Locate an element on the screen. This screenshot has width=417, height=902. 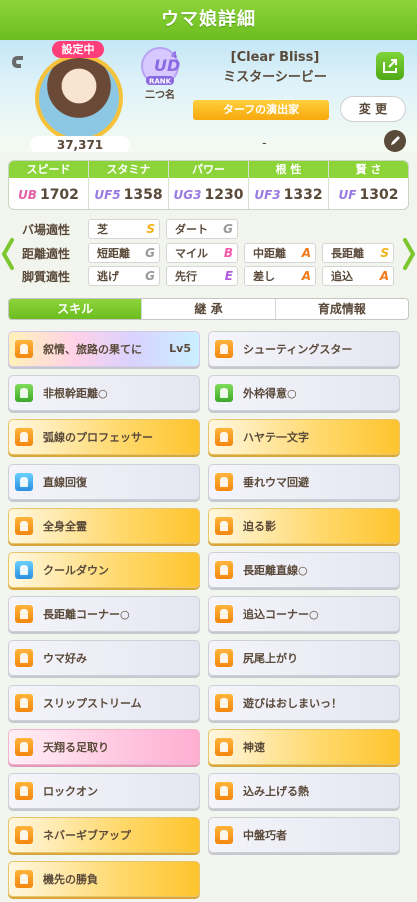
share-button is located at coordinates (390, 66).